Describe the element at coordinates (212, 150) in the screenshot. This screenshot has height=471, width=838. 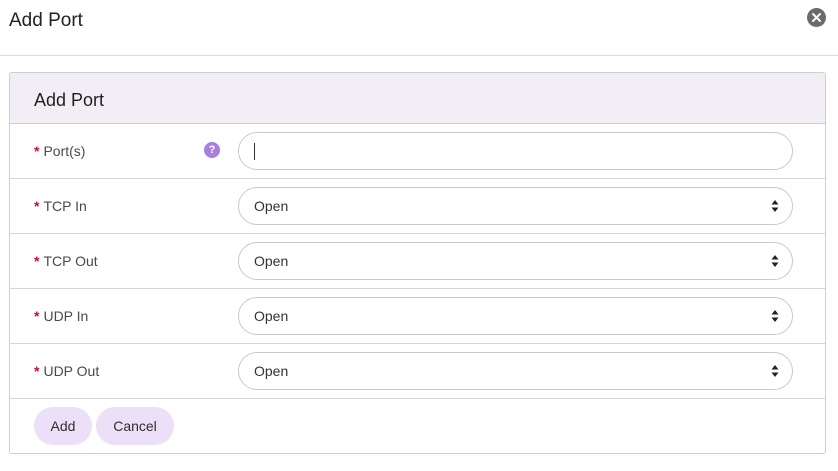
I see `question-icon: ?` at that location.